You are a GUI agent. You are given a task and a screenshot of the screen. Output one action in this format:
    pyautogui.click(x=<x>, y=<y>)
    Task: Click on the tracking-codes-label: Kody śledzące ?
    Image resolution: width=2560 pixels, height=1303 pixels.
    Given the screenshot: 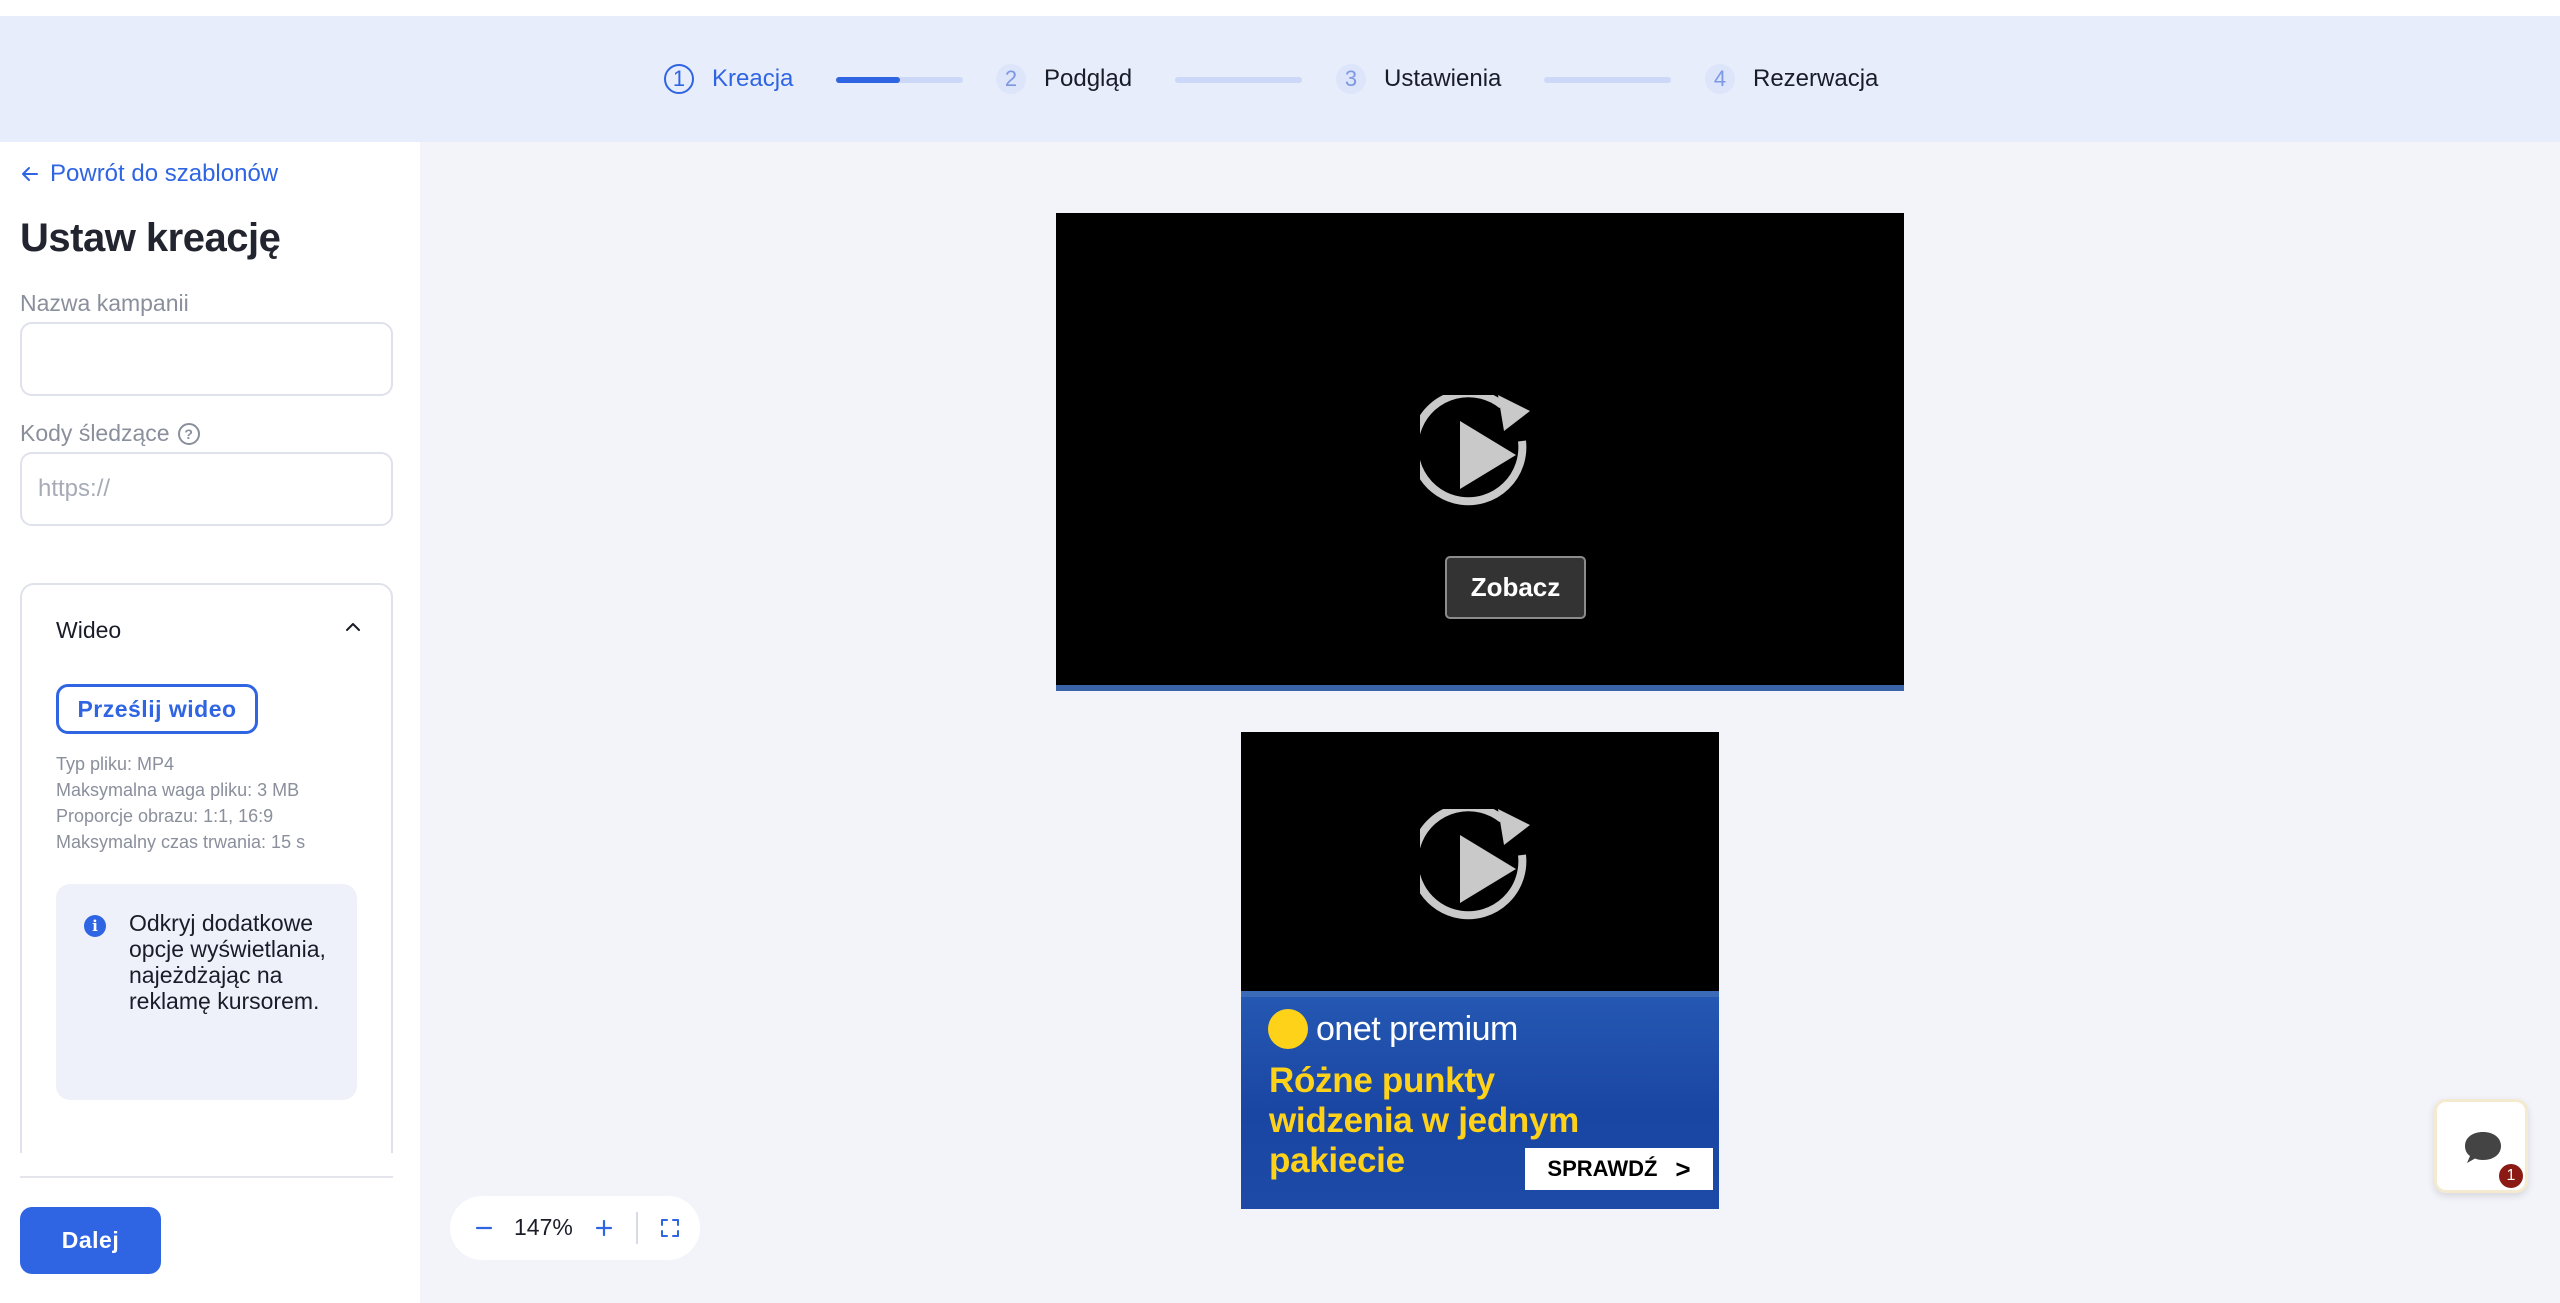 What is the action you would take?
    pyautogui.click(x=110, y=433)
    